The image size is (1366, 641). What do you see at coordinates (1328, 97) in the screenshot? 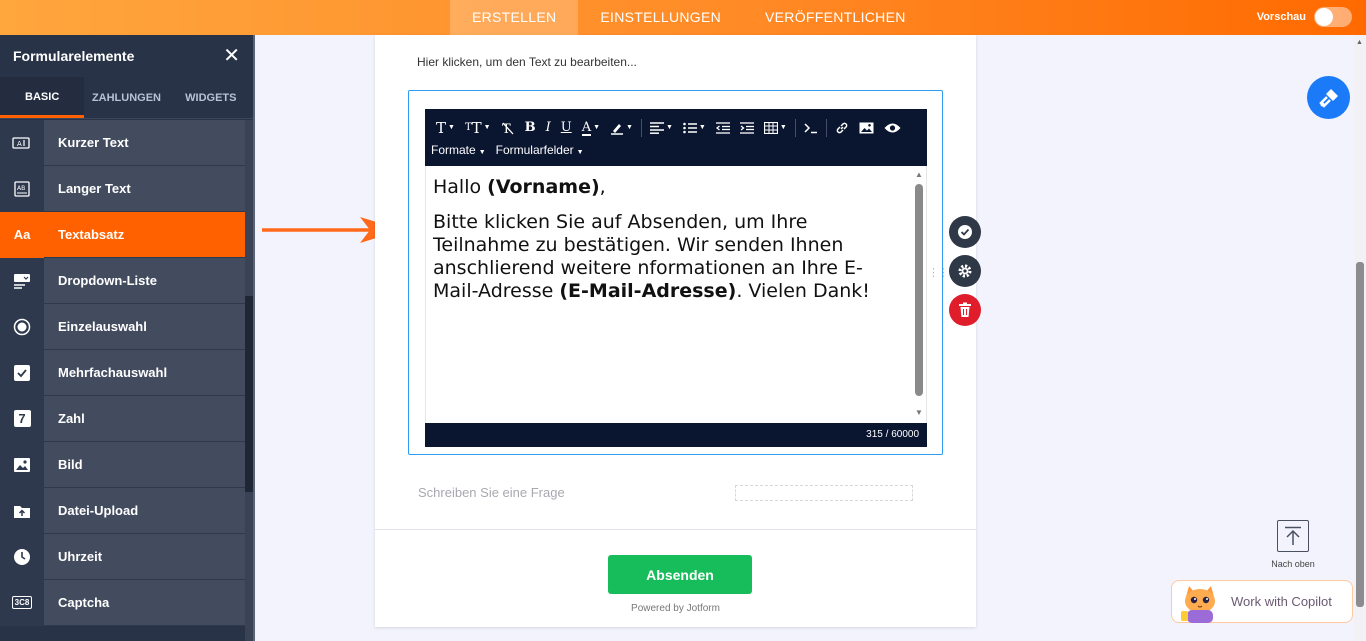
I see `form-designer-button` at bounding box center [1328, 97].